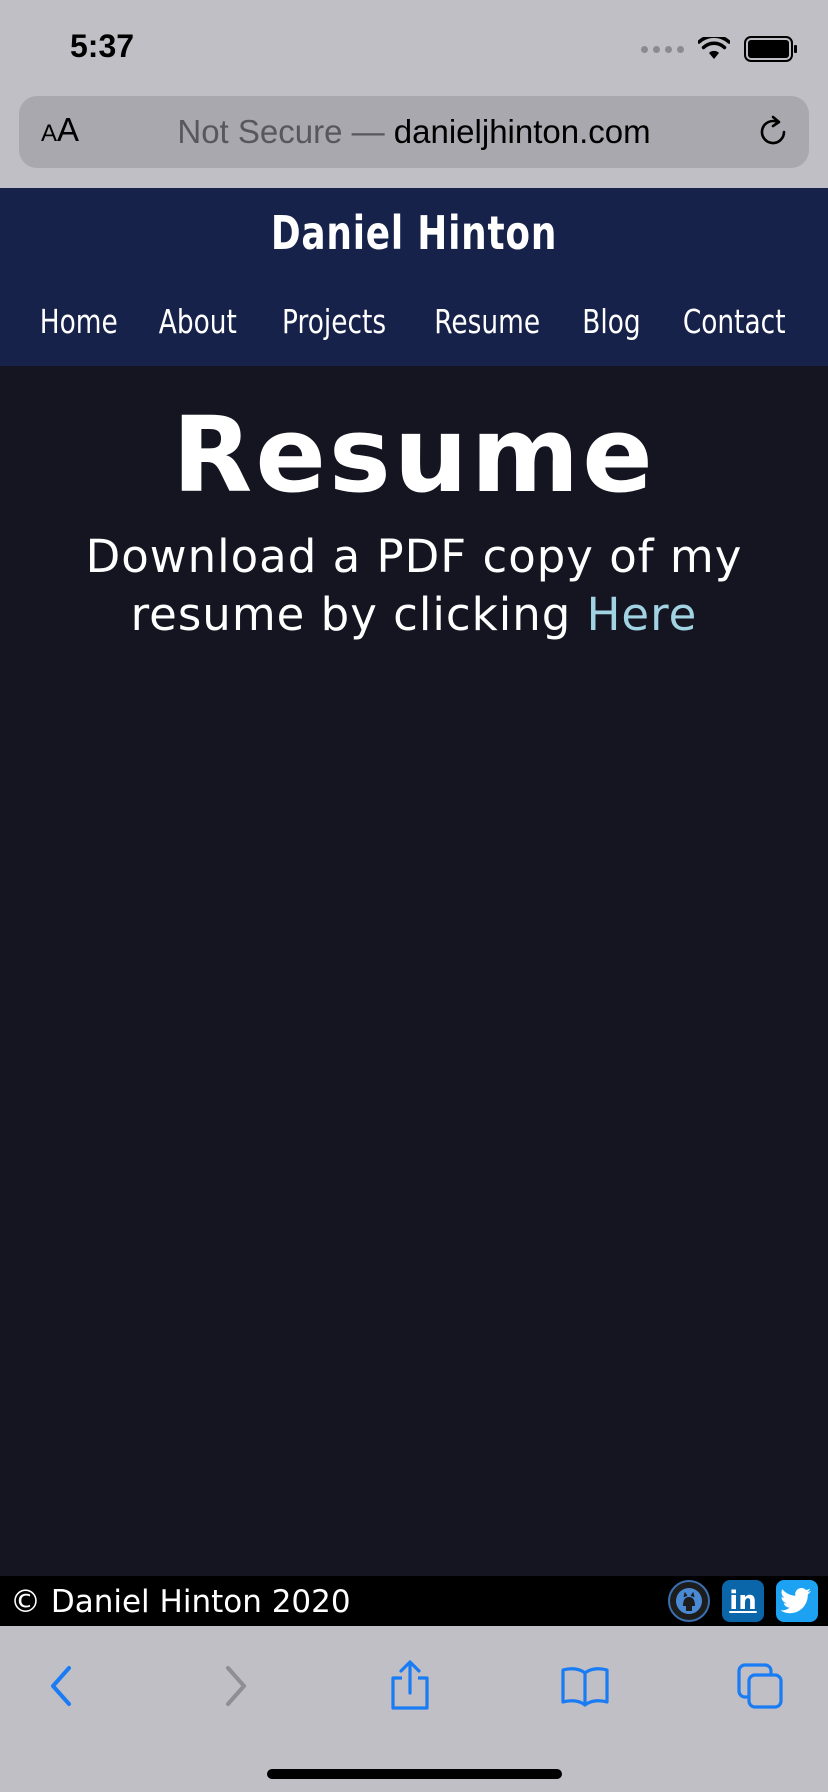 The width and height of the screenshot is (828, 1792). What do you see at coordinates (689, 1601) in the screenshot?
I see `github-icon` at bounding box center [689, 1601].